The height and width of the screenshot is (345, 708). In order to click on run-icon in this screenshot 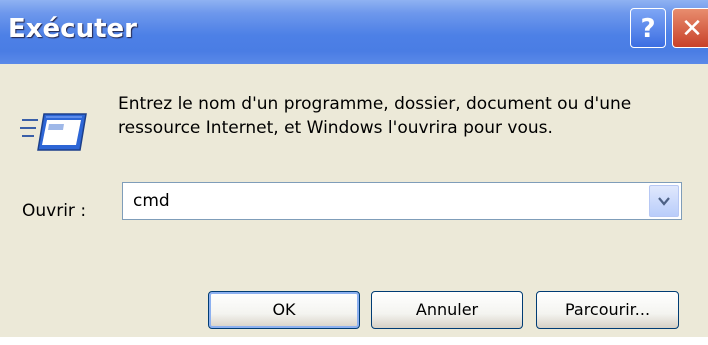, I will do `click(55, 135)`.